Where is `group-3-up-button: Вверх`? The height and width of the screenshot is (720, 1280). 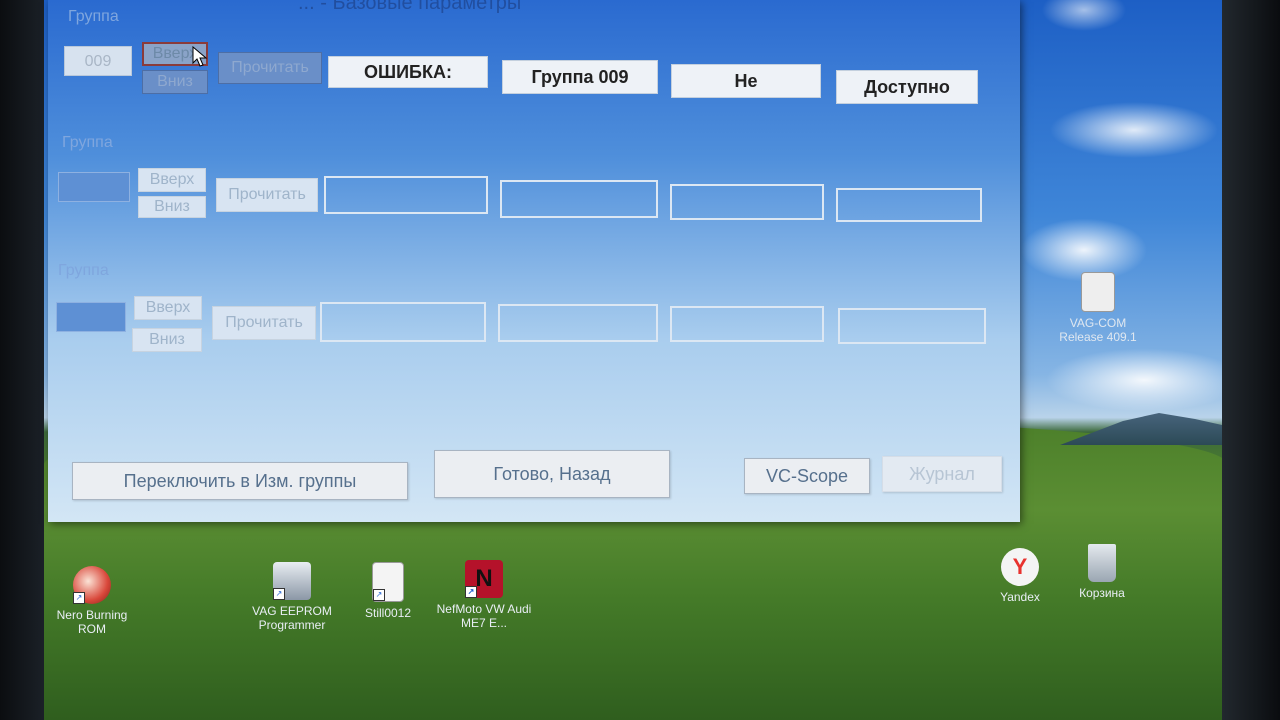
group-3-up-button: Вверх is located at coordinates (168, 308).